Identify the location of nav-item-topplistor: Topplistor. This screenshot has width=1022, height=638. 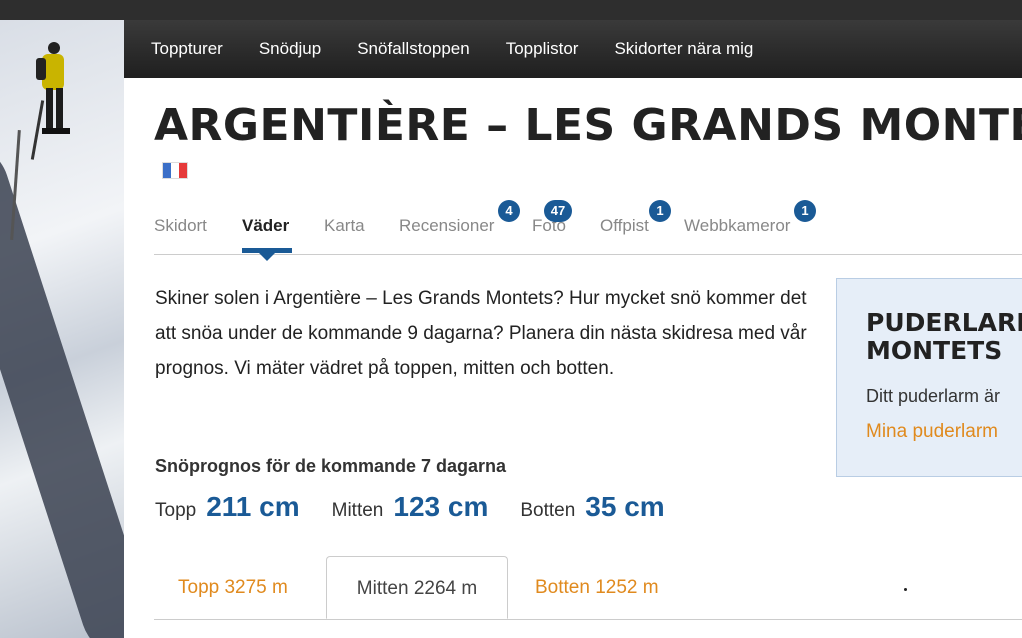
(542, 49).